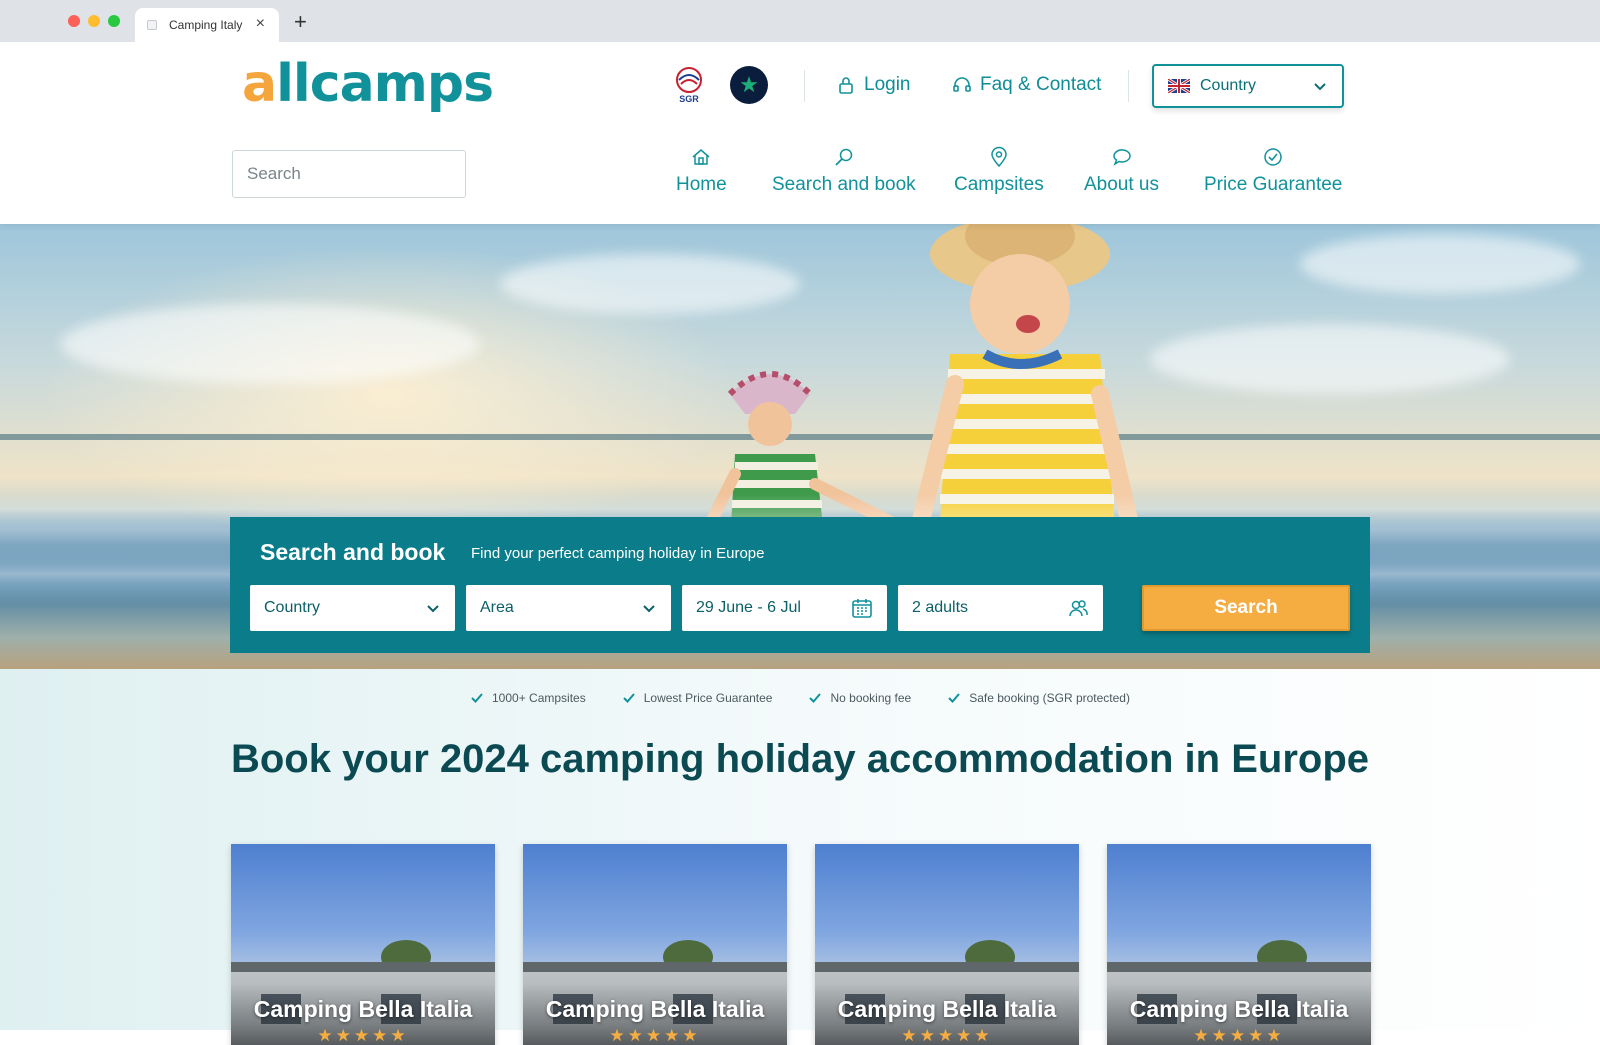 The width and height of the screenshot is (1600, 1045). I want to click on date-picker: 29 June - 6 Jul, so click(784, 608).